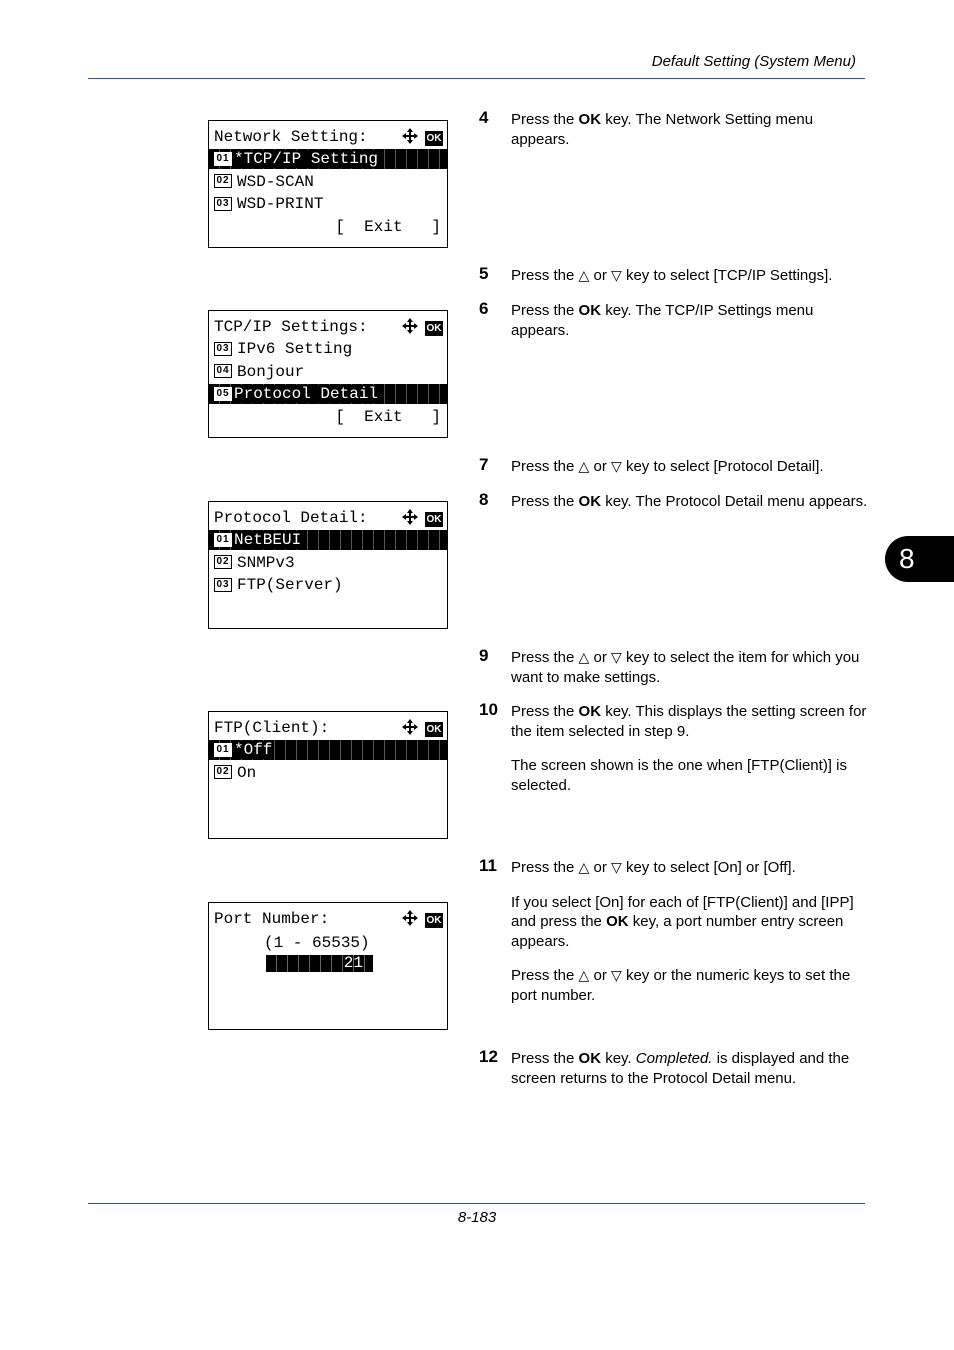 Image resolution: width=954 pixels, height=1350 pixels. I want to click on lcd-row: 04 Bonjour, so click(328, 372).